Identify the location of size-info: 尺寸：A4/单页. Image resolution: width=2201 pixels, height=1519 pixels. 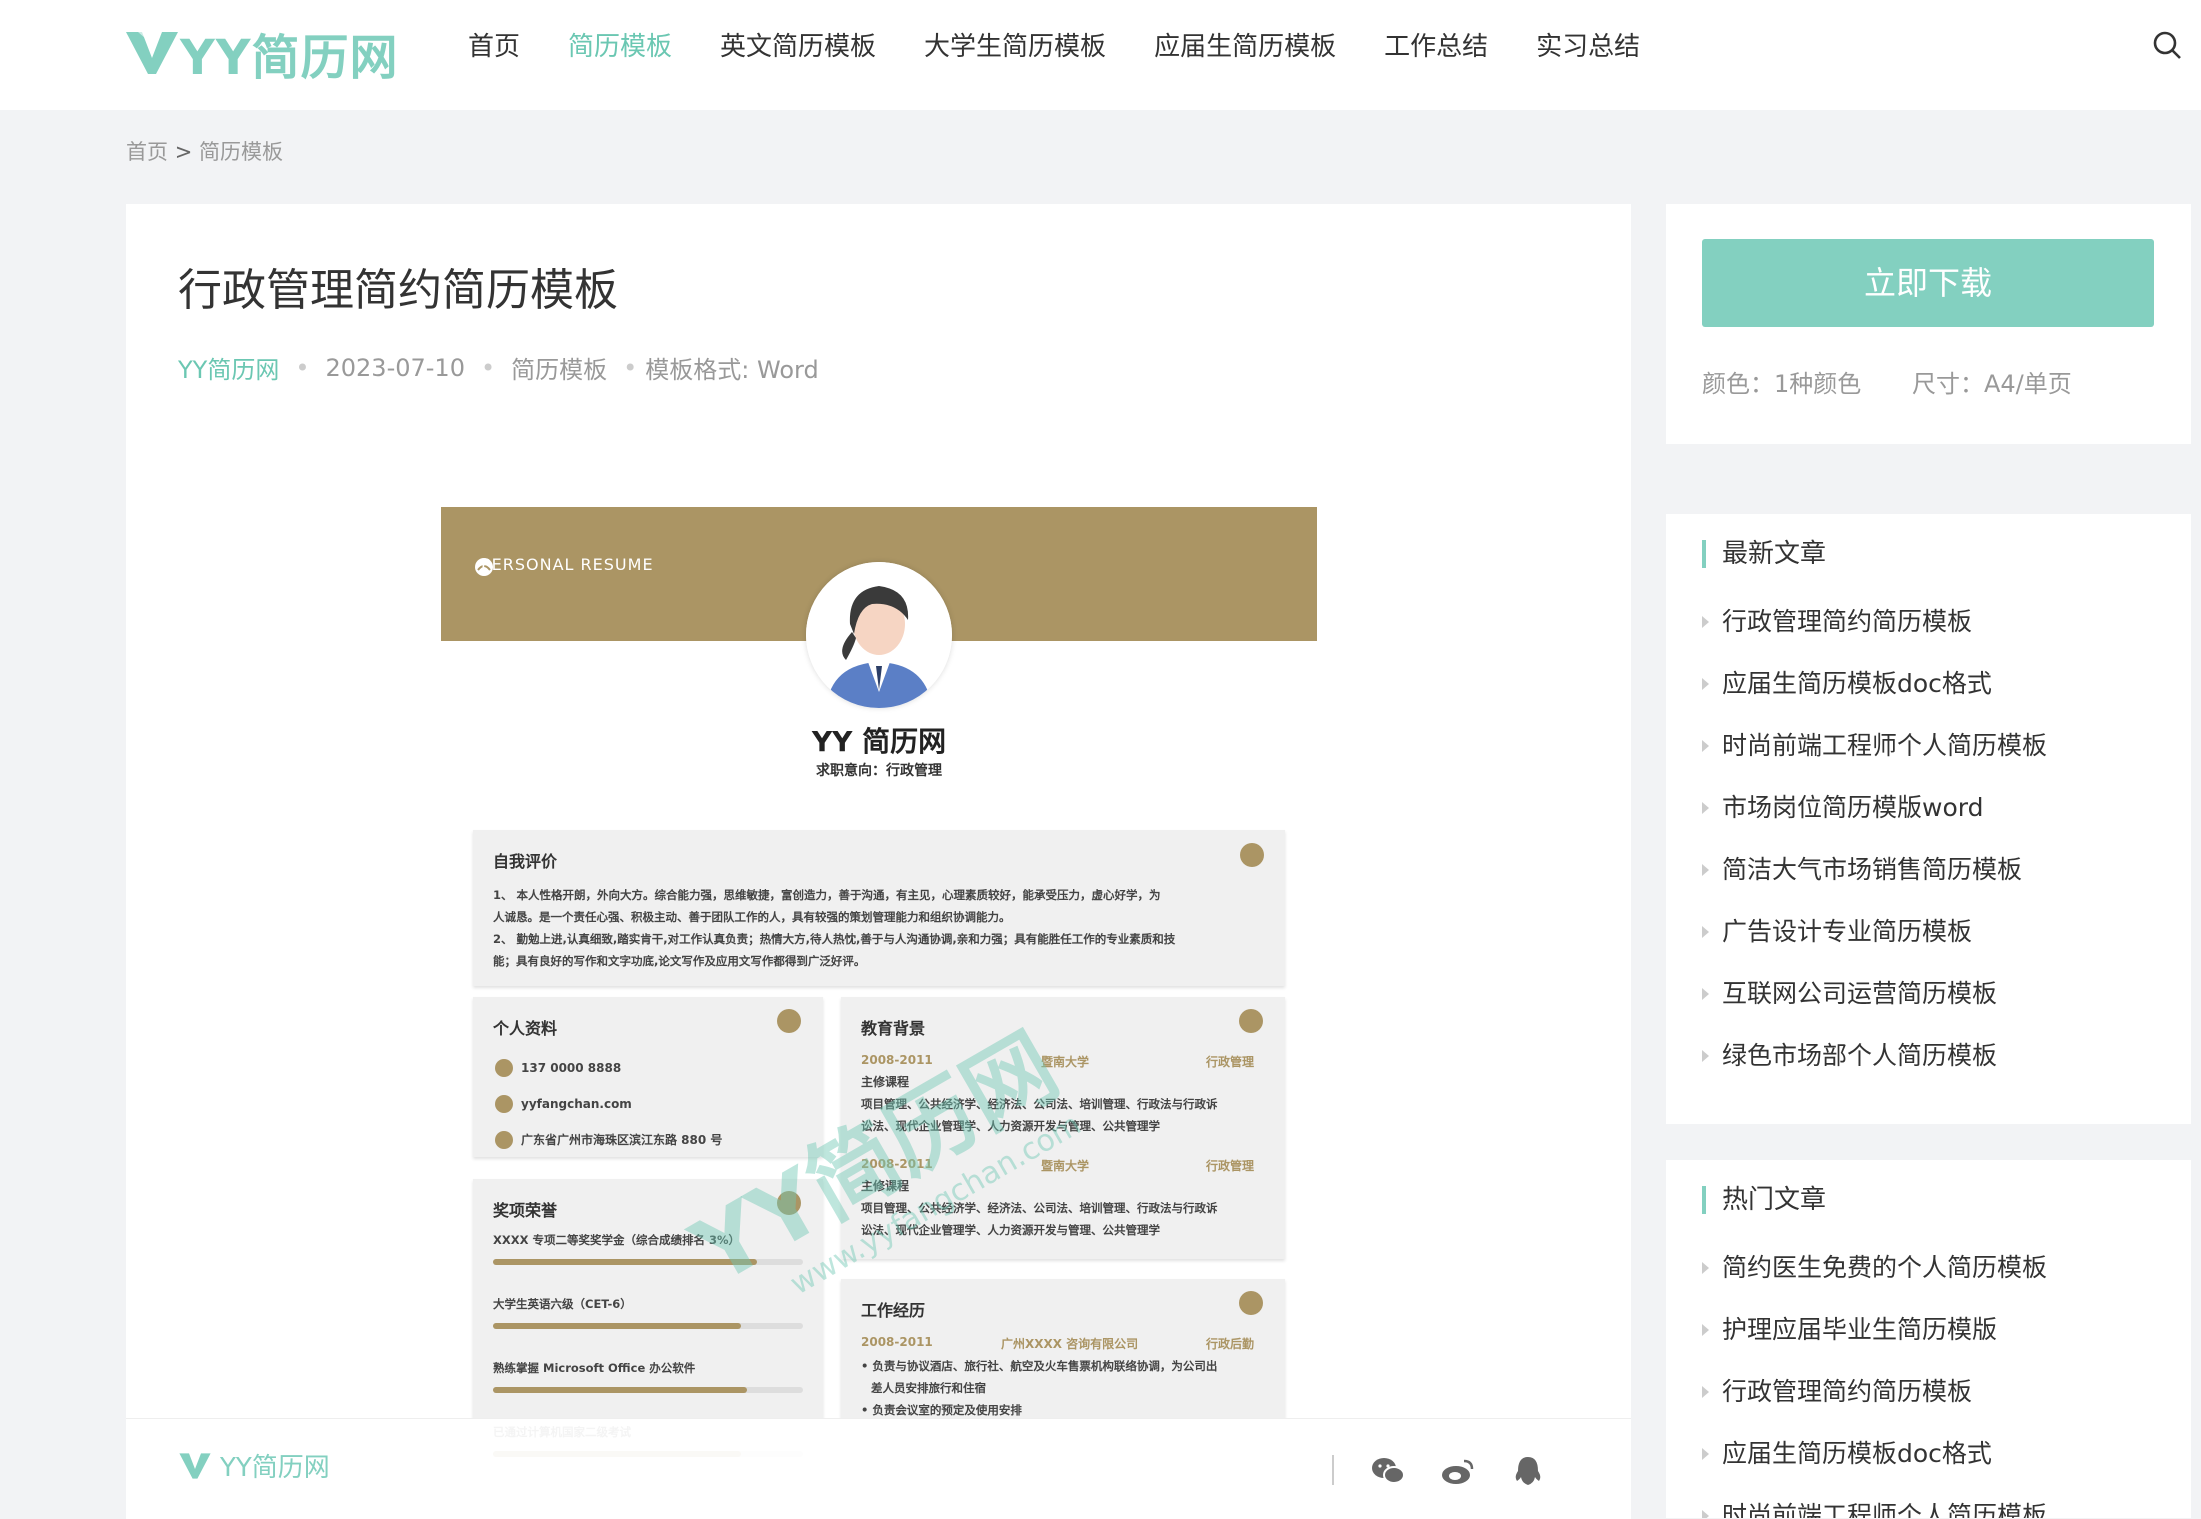
(1992, 384).